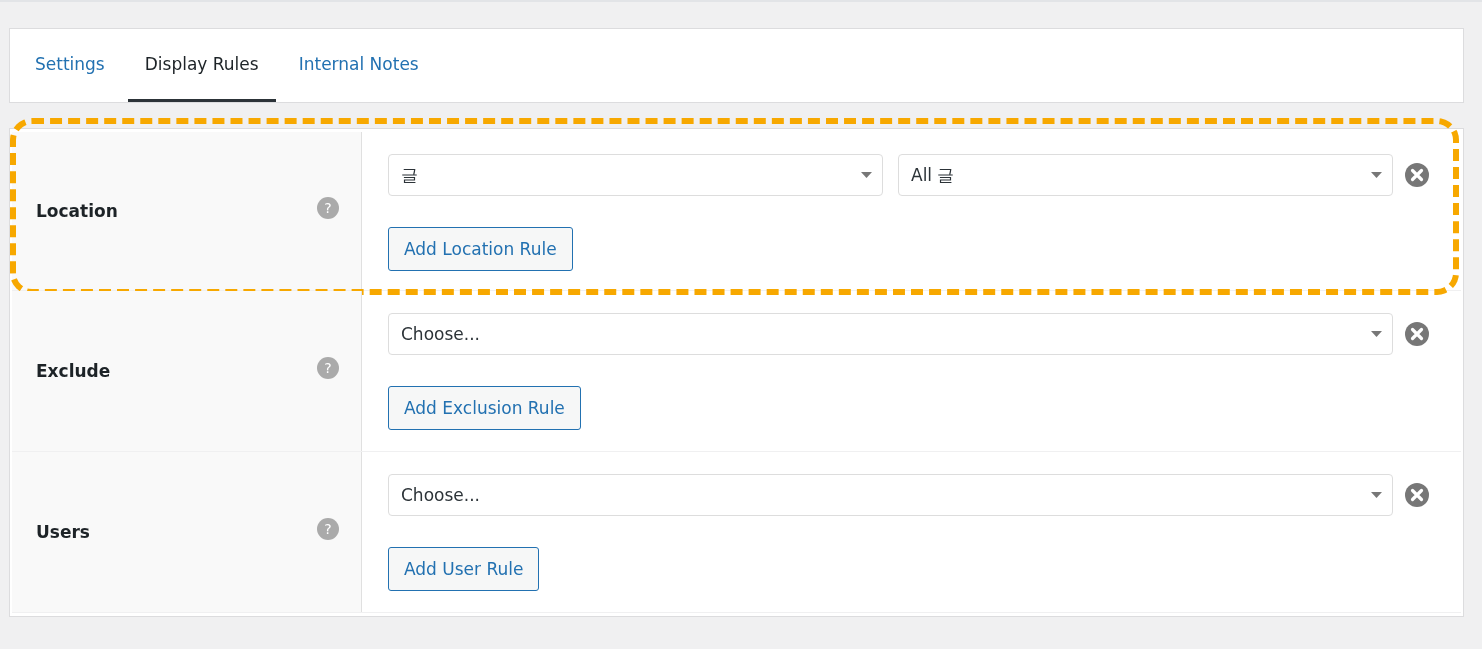 This screenshot has height=649, width=1482. Describe the element at coordinates (201, 65) in the screenshot. I see `tab: Display Rules` at that location.